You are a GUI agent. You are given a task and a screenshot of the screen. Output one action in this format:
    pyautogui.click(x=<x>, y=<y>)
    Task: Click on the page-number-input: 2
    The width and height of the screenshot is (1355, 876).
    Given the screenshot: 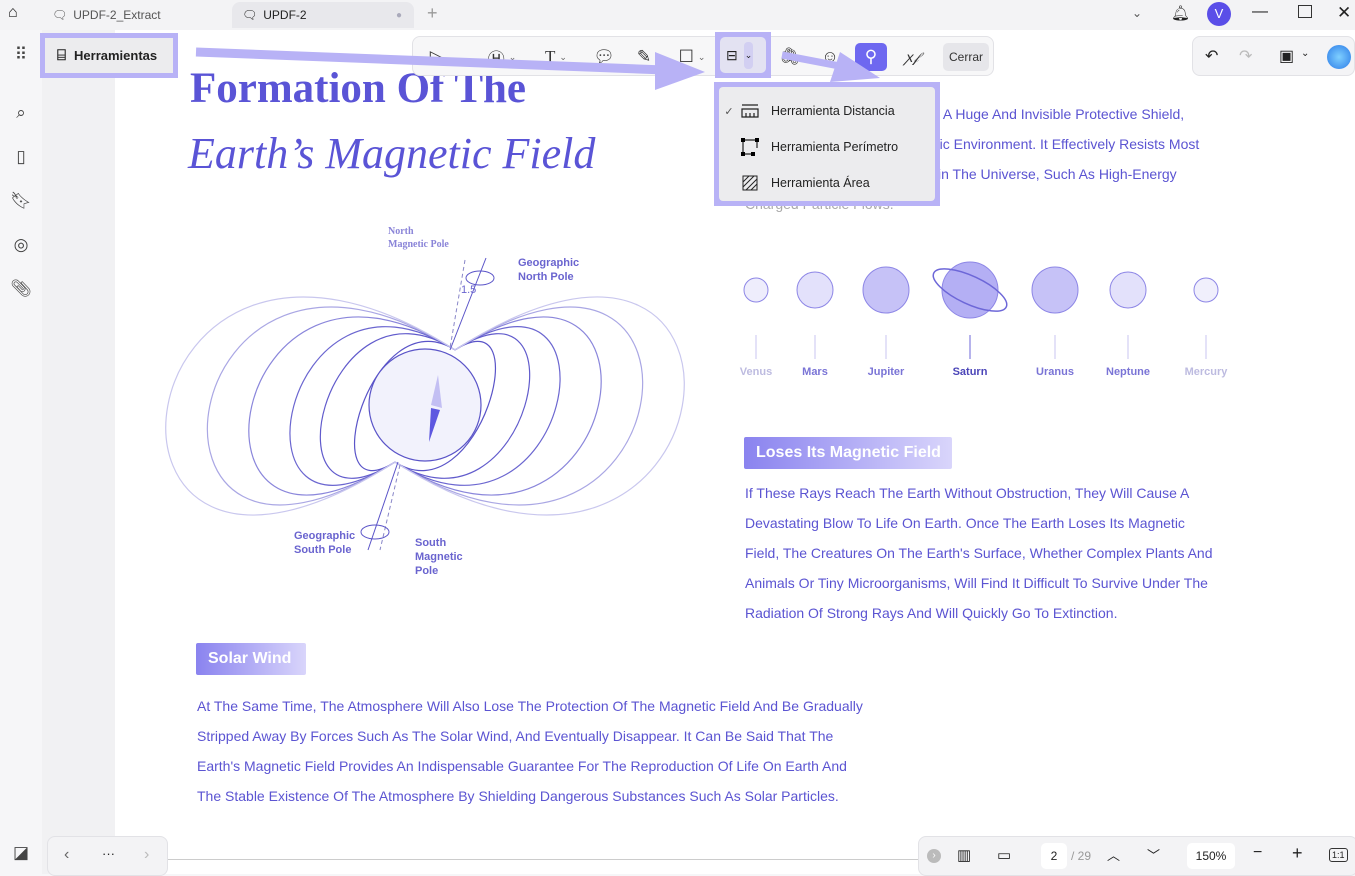 What is the action you would take?
    pyautogui.click(x=1054, y=856)
    